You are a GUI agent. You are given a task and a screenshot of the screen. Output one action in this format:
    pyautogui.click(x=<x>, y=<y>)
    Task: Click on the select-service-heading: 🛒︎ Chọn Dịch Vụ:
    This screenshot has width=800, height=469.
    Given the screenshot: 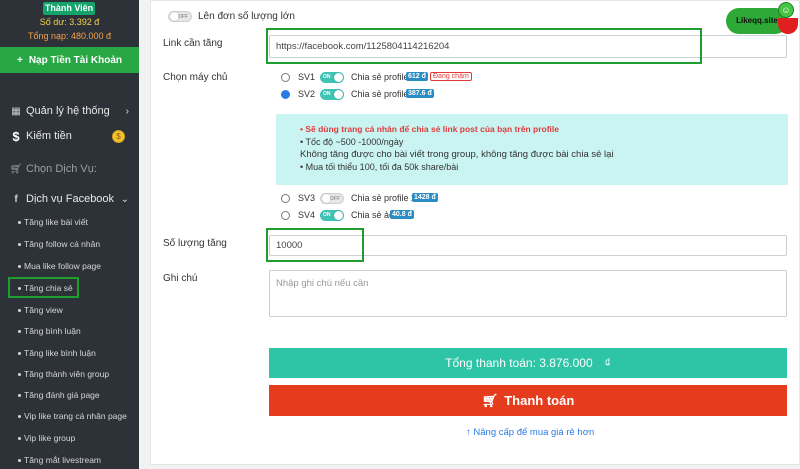 What is the action you would take?
    pyautogui.click(x=69, y=169)
    